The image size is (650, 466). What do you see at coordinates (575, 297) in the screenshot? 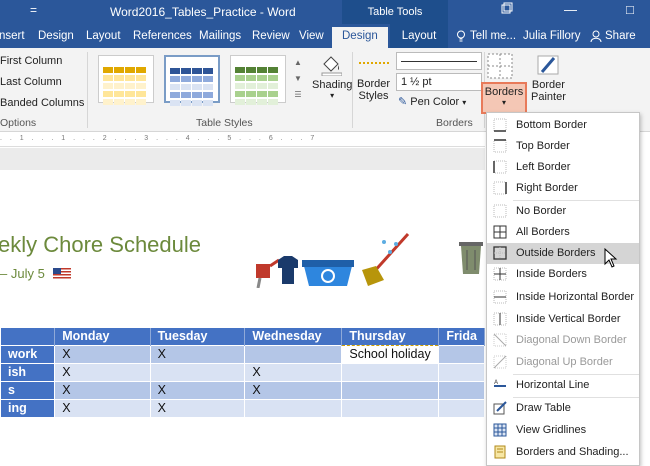
I see `menu-item-label: Inside Horizontal Border` at bounding box center [575, 297].